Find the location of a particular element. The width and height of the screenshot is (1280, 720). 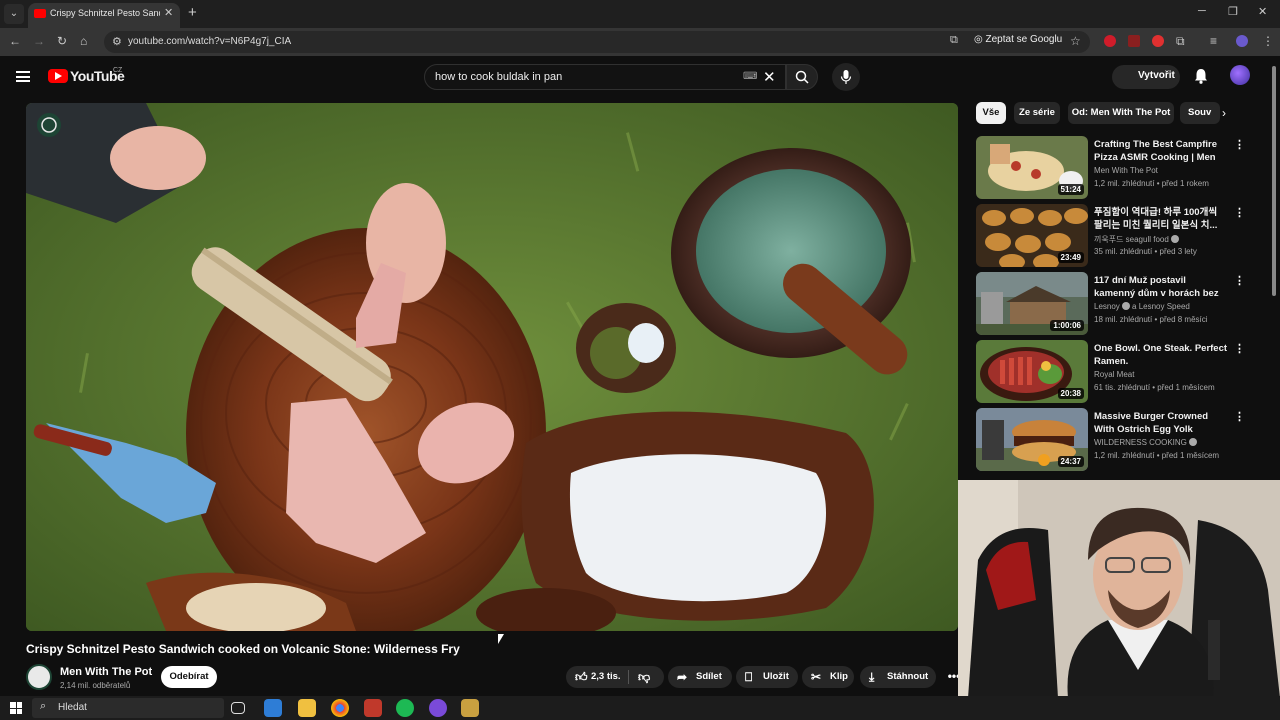

search-button is located at coordinates (802, 77).